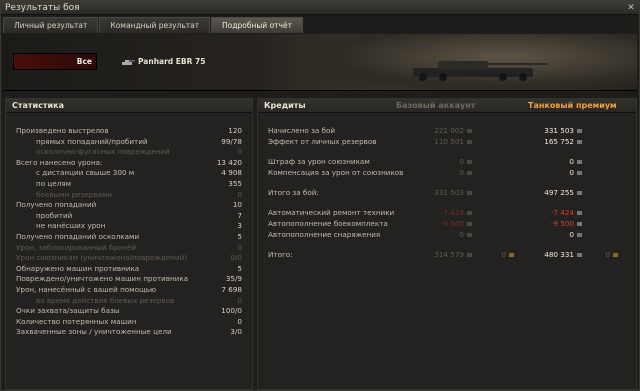 This screenshot has width=640, height=391. Describe the element at coordinates (62, 130) in the screenshot. I see `stat-label: Произведено выстрелов` at that location.